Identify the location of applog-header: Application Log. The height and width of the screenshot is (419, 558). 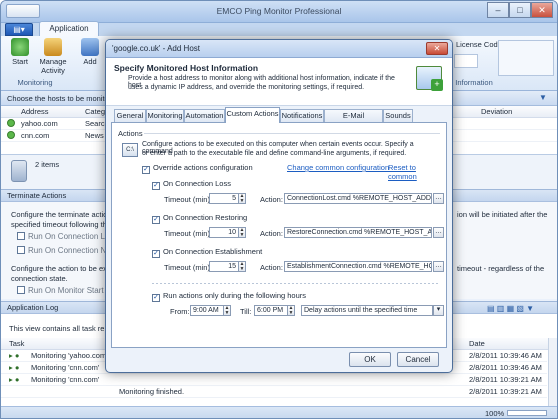
(33, 307).